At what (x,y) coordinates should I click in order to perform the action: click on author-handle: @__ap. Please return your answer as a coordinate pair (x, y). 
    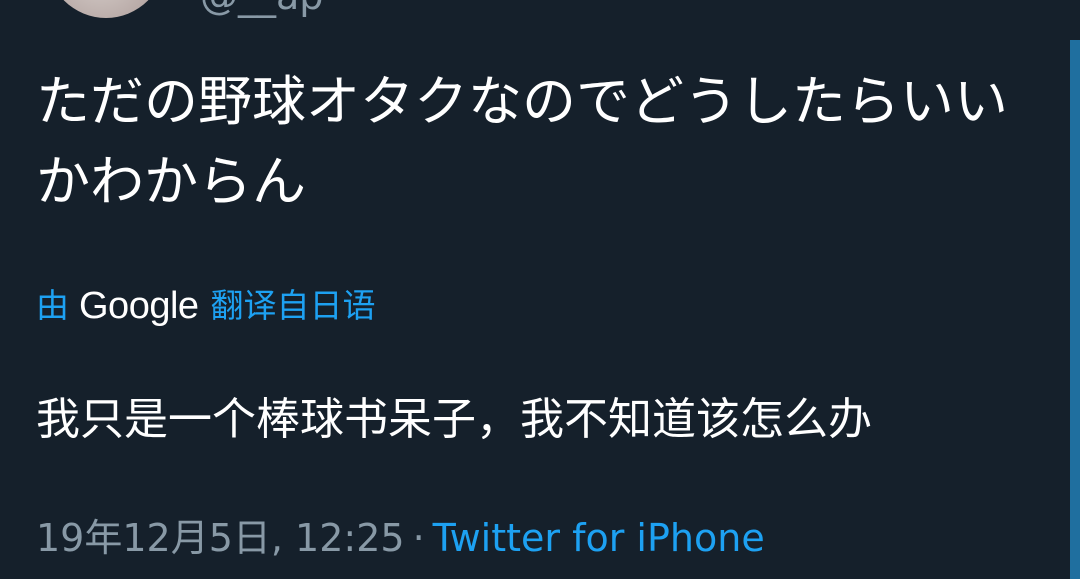
    Looking at the image, I should click on (261, 8).